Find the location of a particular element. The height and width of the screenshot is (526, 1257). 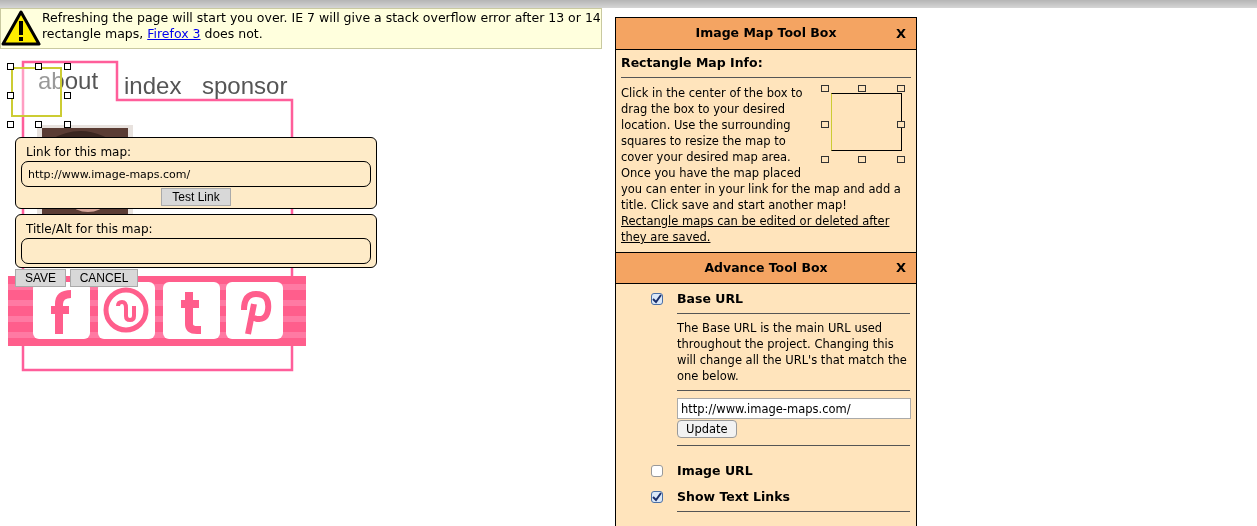

option-label: Show Text Links is located at coordinates (734, 496).